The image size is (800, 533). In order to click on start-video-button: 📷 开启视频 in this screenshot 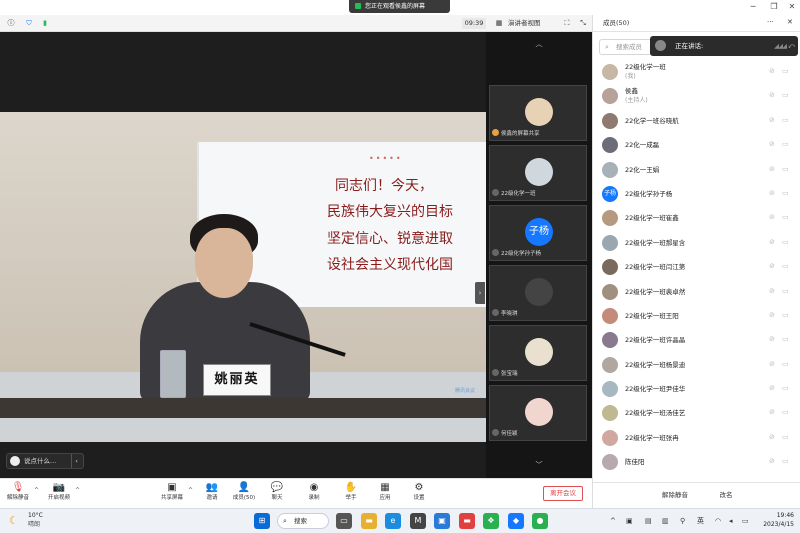, I will do `click(59, 492)`.